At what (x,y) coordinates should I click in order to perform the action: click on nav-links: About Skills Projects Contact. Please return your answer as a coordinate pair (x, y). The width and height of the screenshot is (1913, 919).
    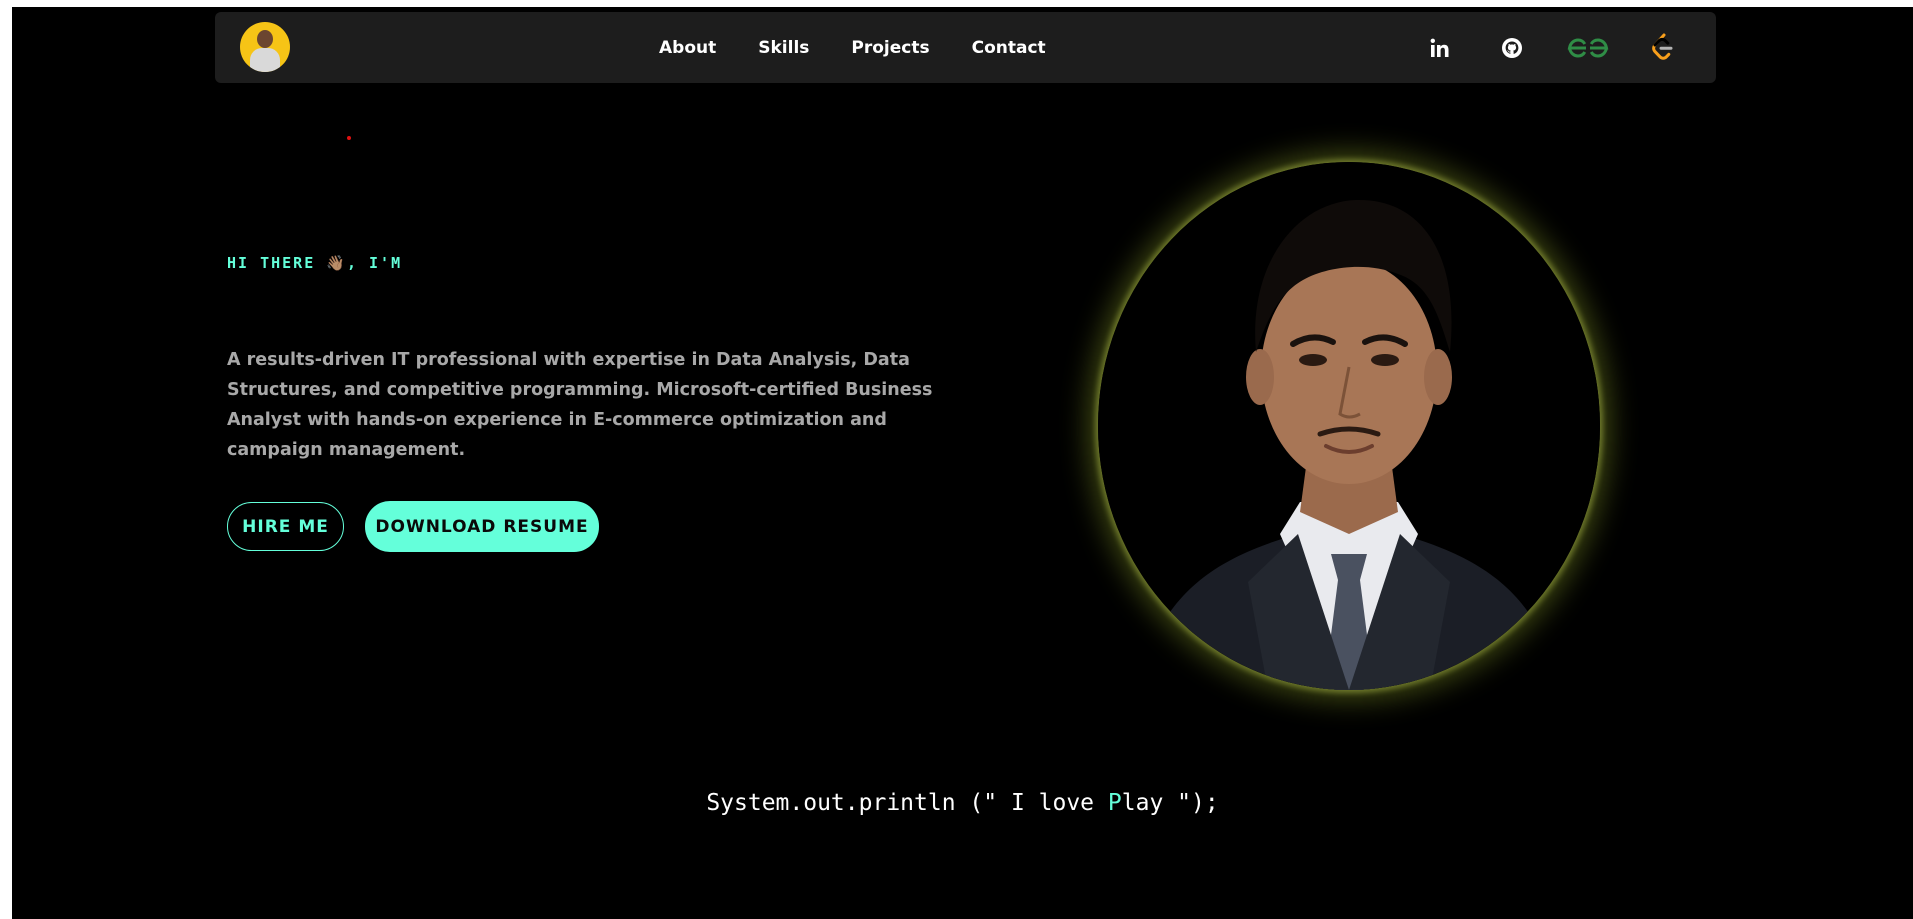
    Looking at the image, I should click on (873, 47).